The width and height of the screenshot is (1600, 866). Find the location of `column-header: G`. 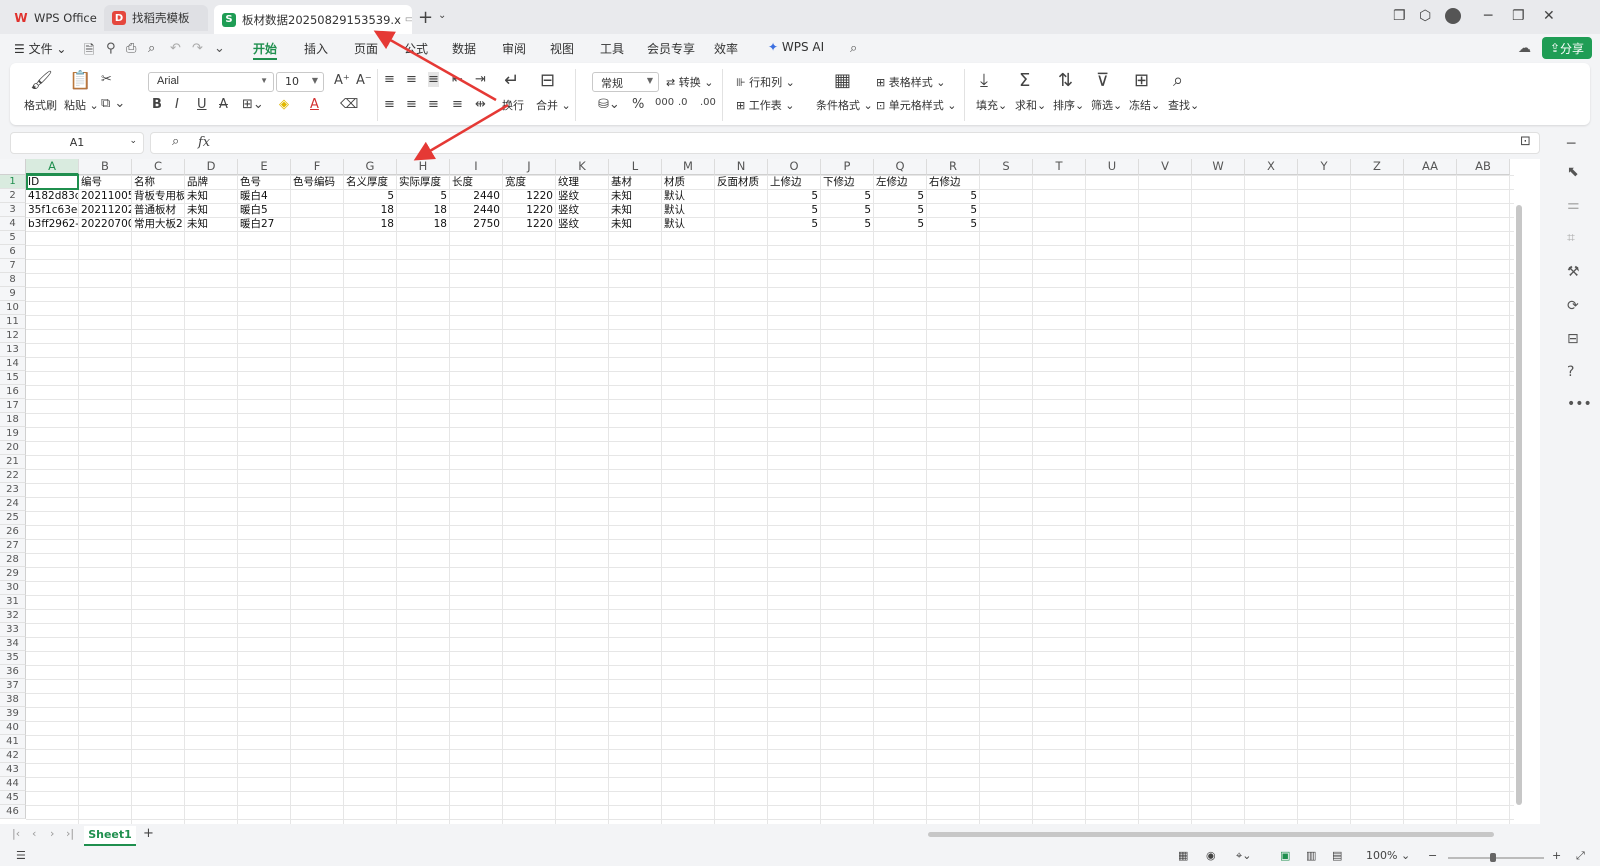

column-header: G is located at coordinates (370, 167).